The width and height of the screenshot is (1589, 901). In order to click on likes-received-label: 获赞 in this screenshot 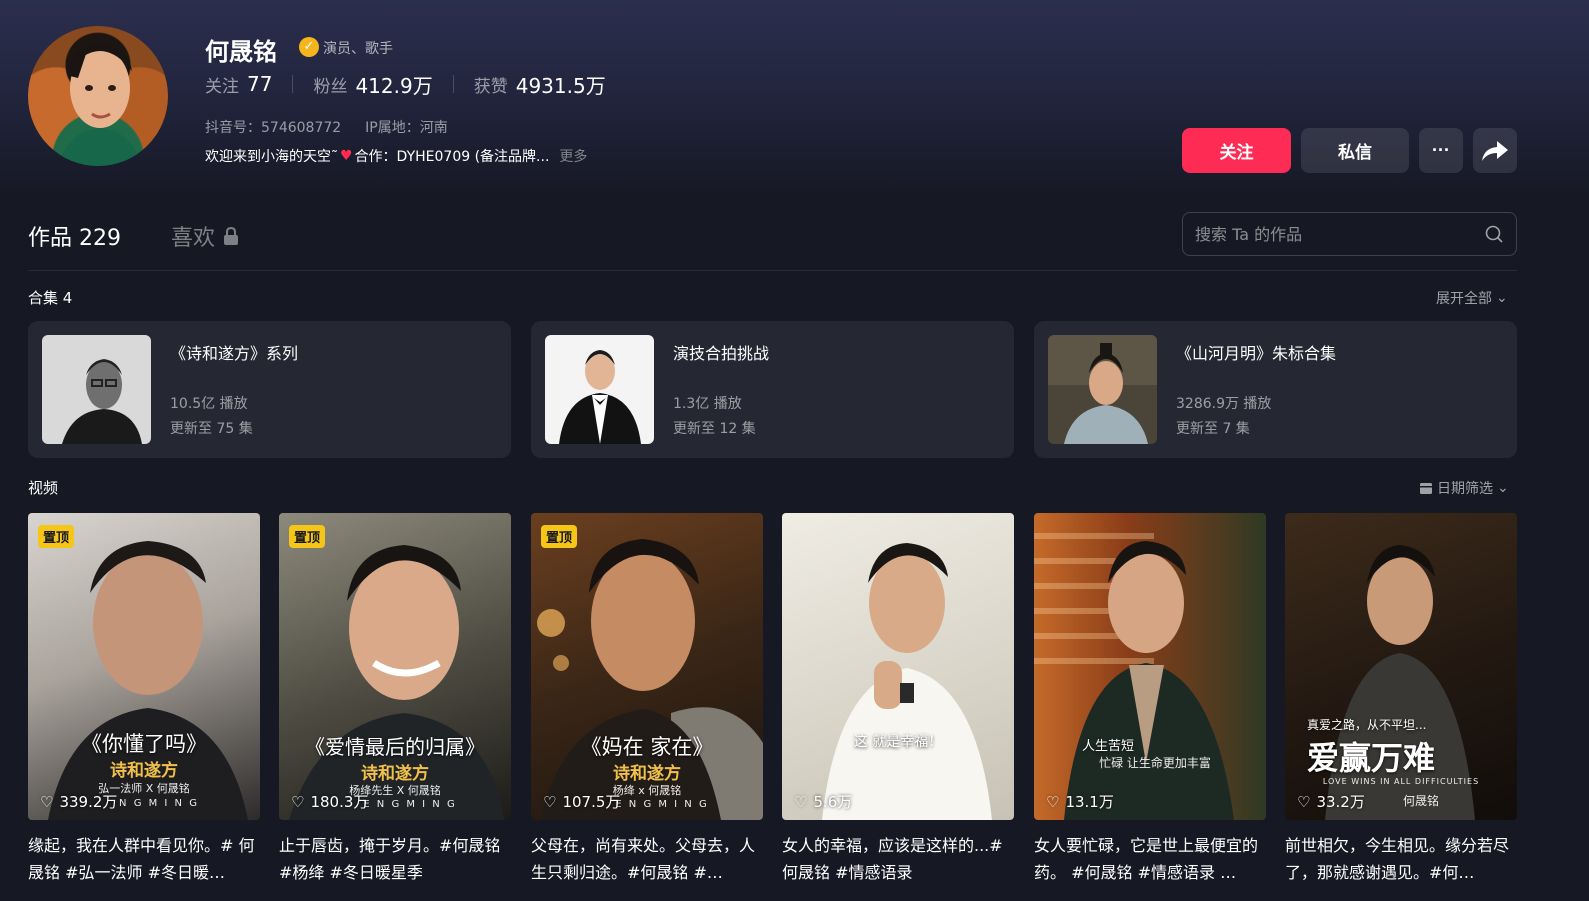, I will do `click(490, 86)`.